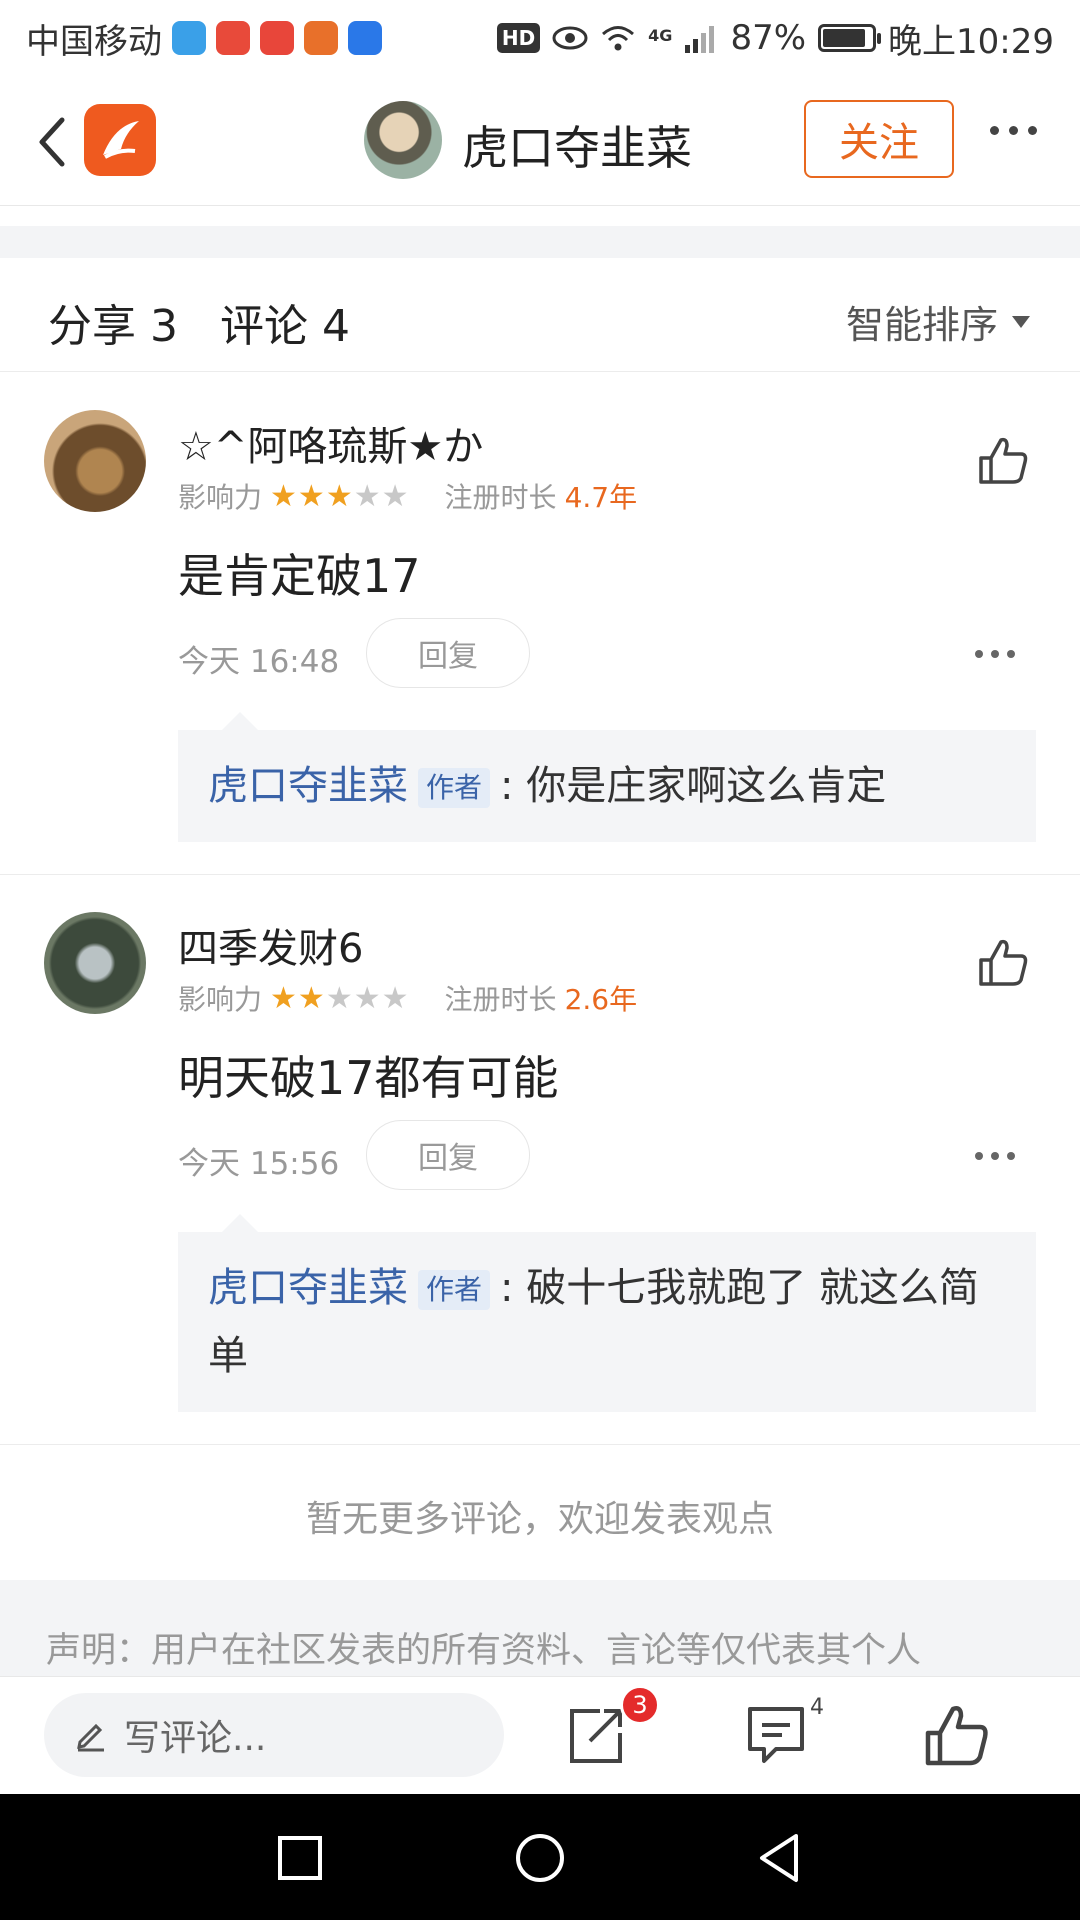 The height and width of the screenshot is (1920, 1080). Describe the element at coordinates (780, 1858) in the screenshot. I see `back-icon` at that location.